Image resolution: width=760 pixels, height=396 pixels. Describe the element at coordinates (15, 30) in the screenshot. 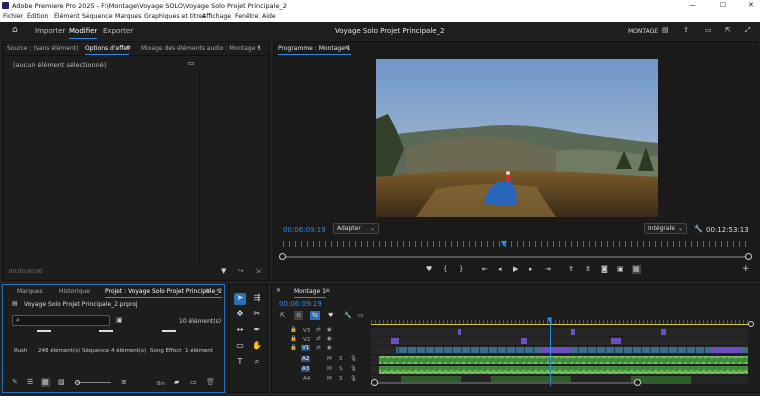

I see `home-icon: ⌂` at that location.